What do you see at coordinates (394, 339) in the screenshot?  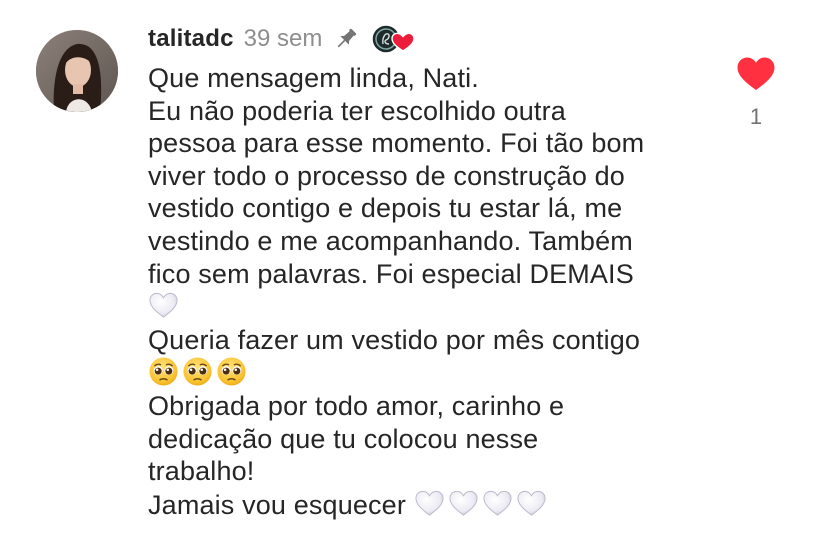 I see `comment-line: Queria fazer um vestido por mês contigo` at bounding box center [394, 339].